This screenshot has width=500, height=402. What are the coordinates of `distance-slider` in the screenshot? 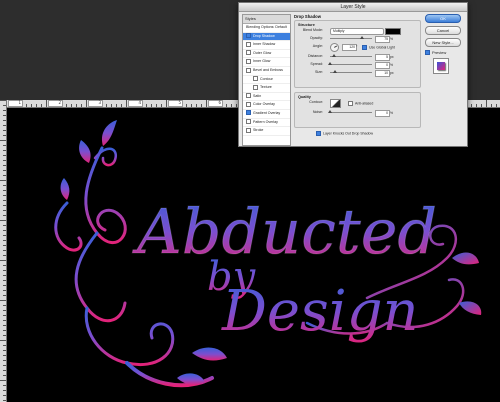 It's located at (351, 55).